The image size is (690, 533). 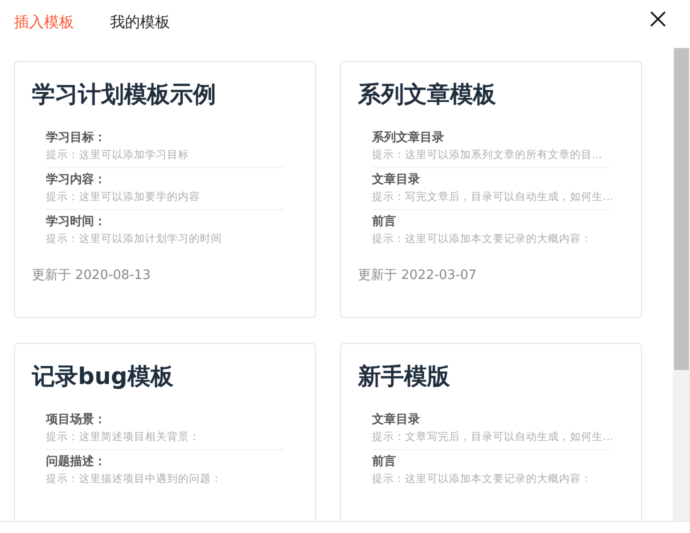 I want to click on updated-date: 更新于 2022-03-07, so click(x=418, y=275).